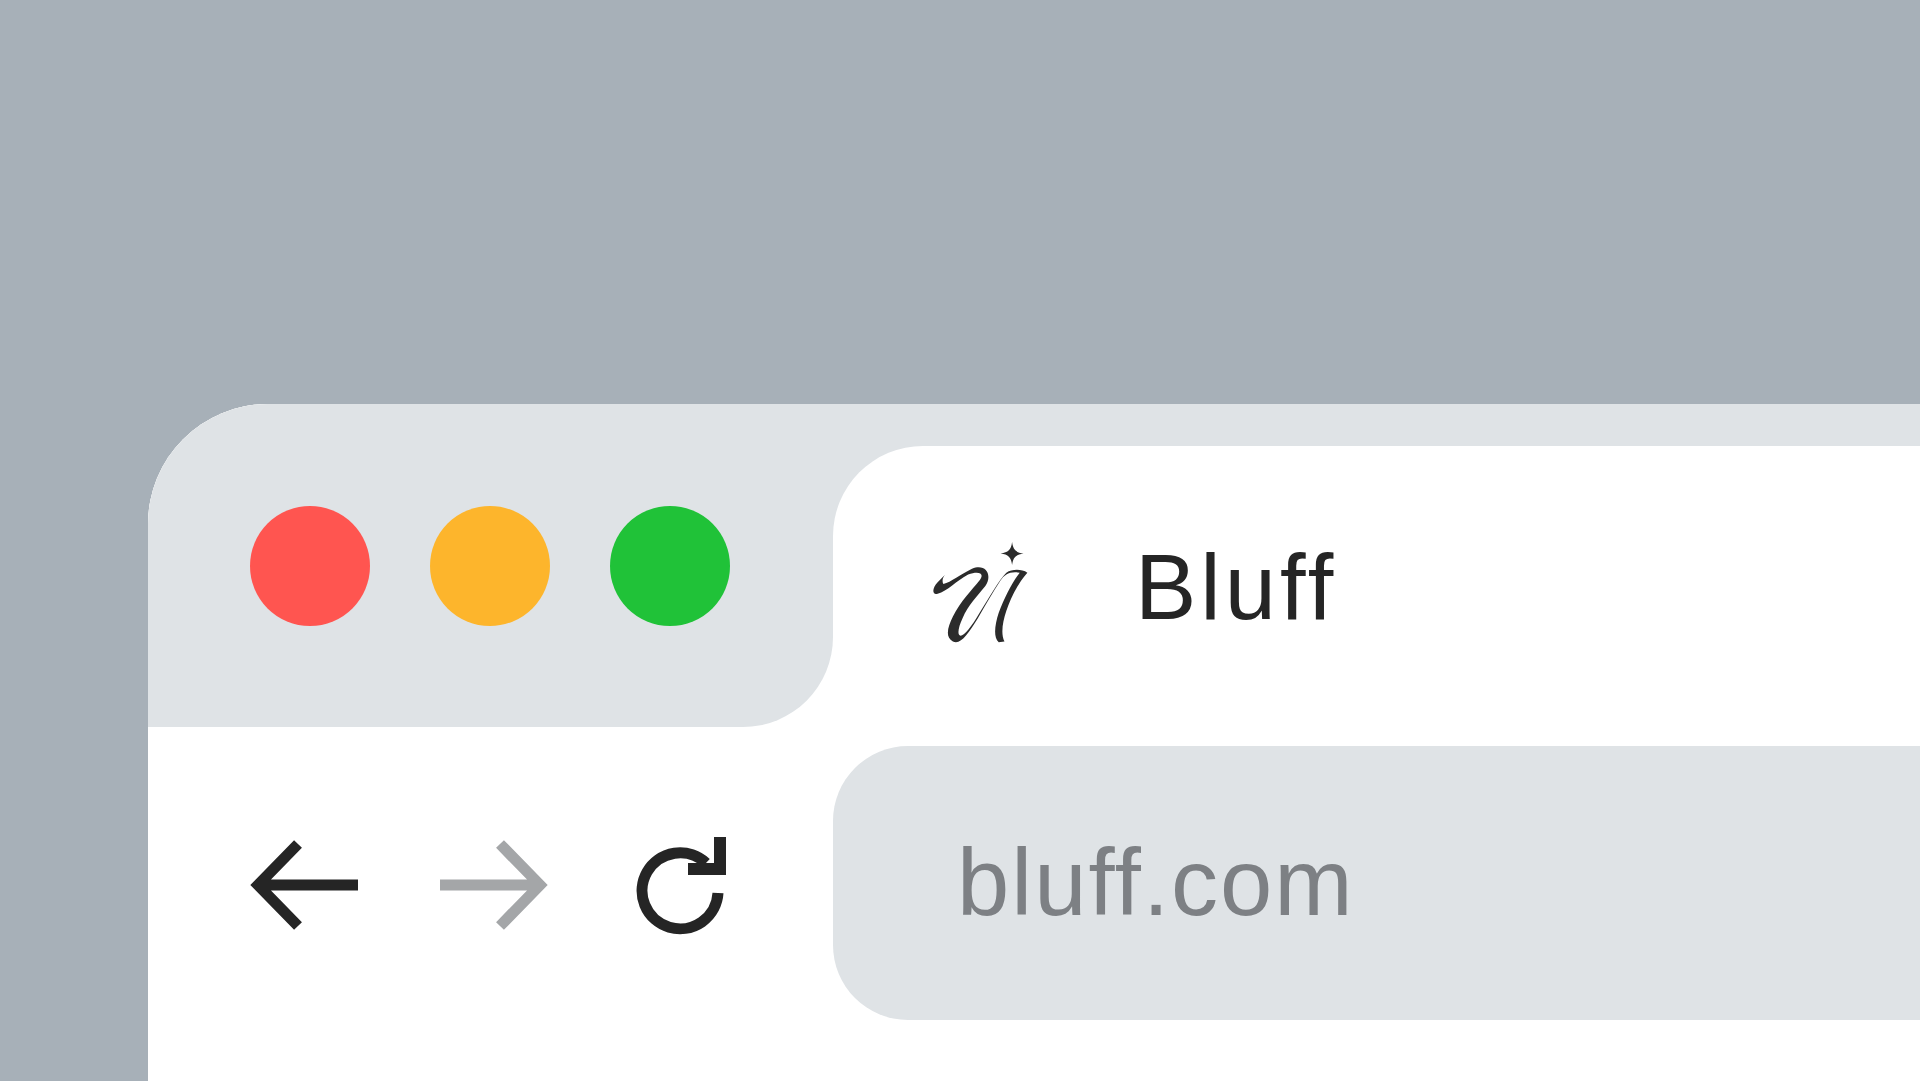 The height and width of the screenshot is (1081, 1920). Describe the element at coordinates (305, 885) in the screenshot. I see `back-arrow-icon` at that location.